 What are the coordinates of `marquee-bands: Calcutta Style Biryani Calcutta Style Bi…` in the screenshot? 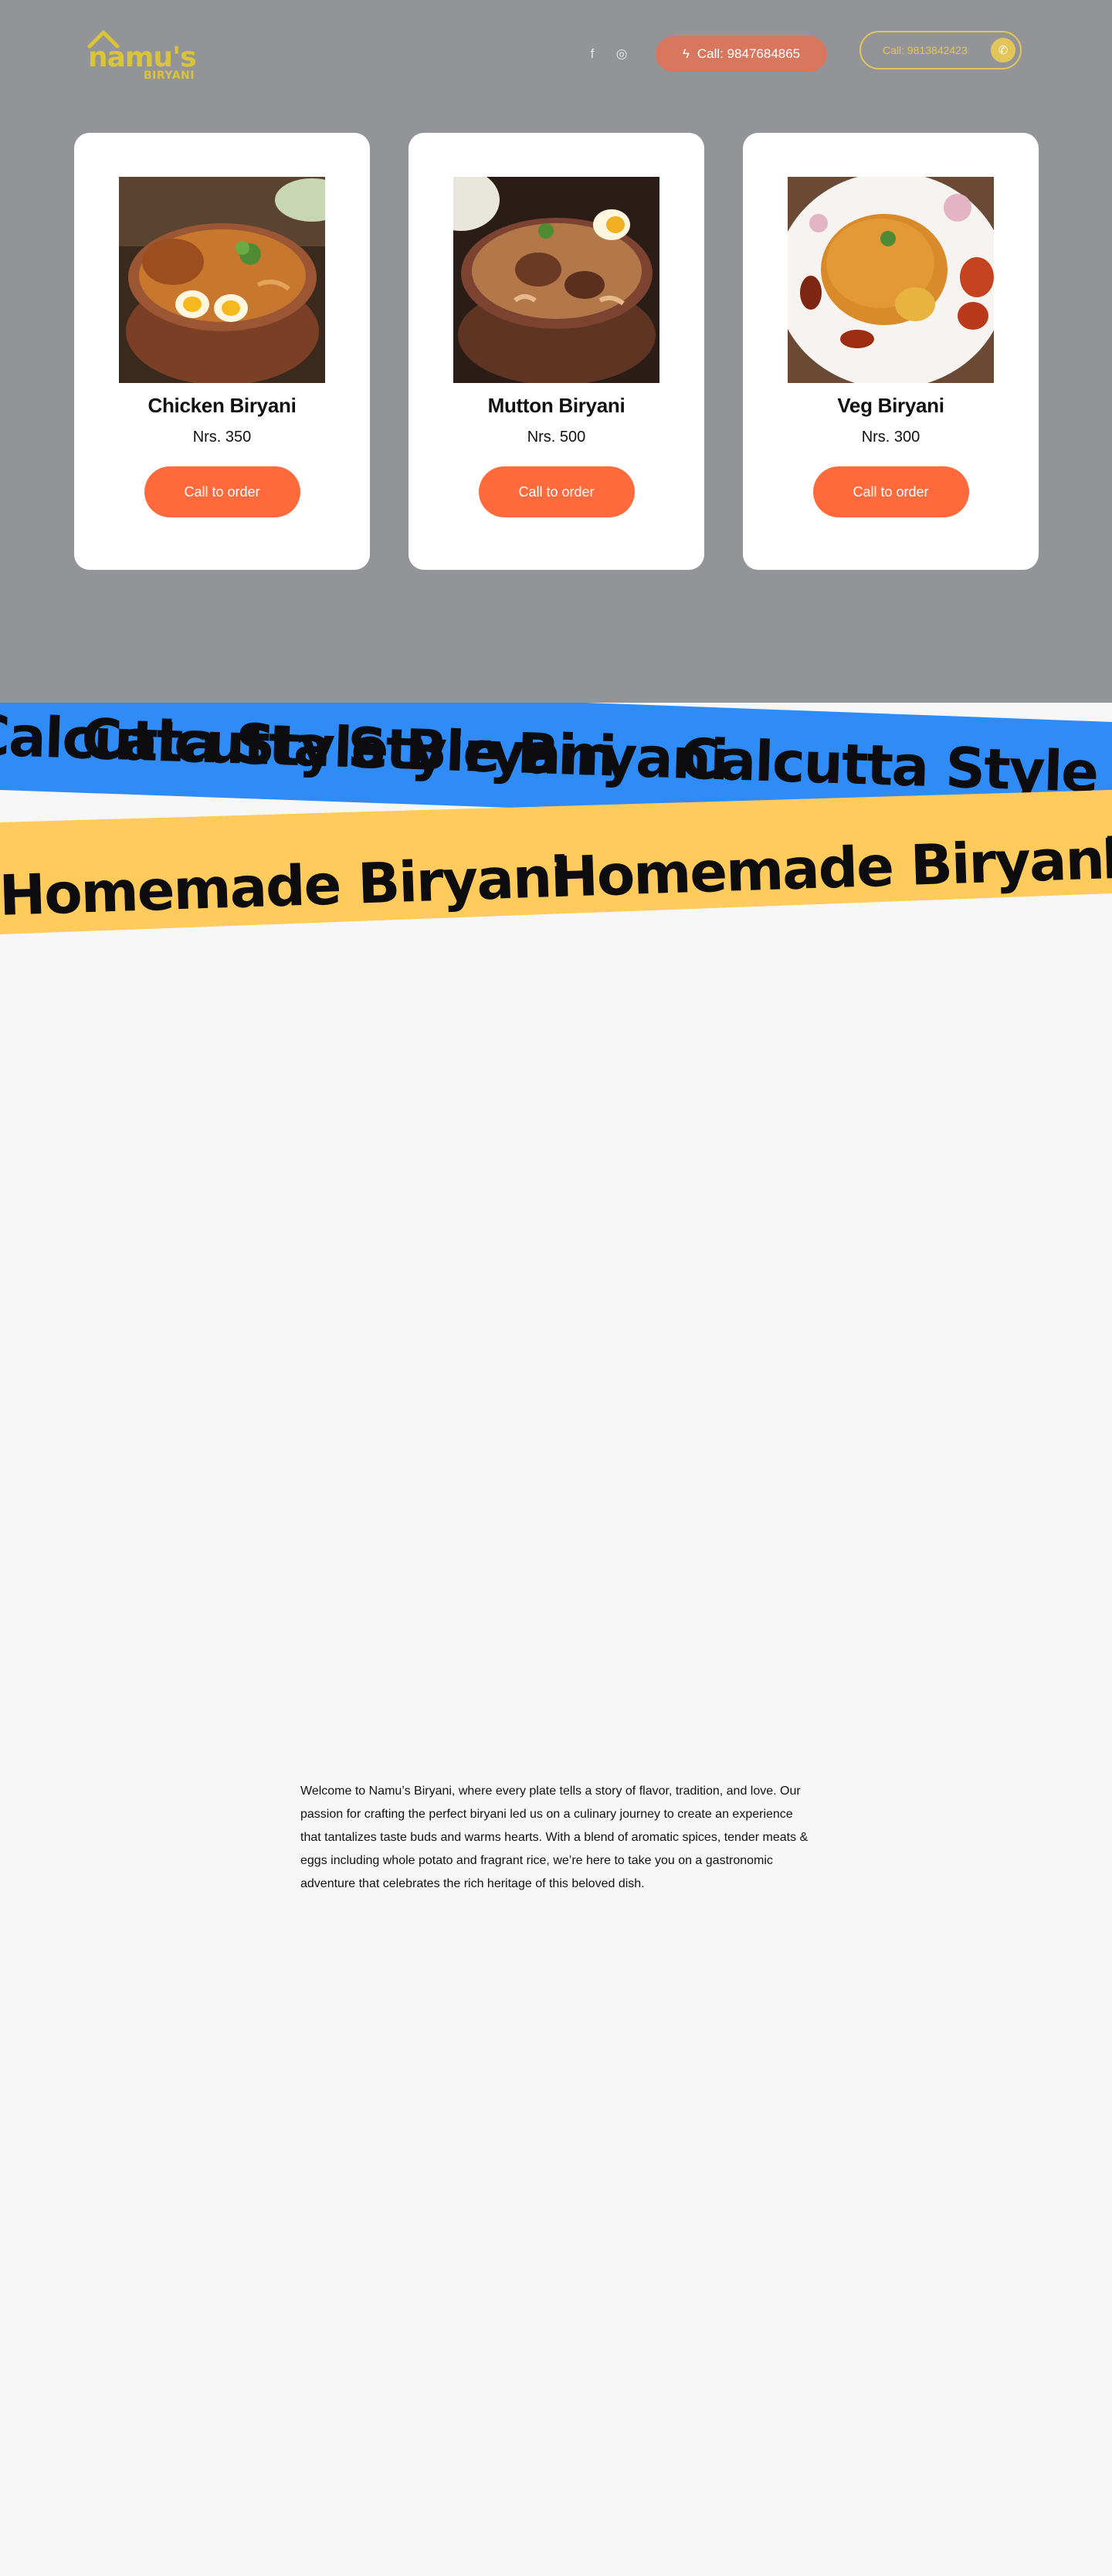 It's located at (556, 826).